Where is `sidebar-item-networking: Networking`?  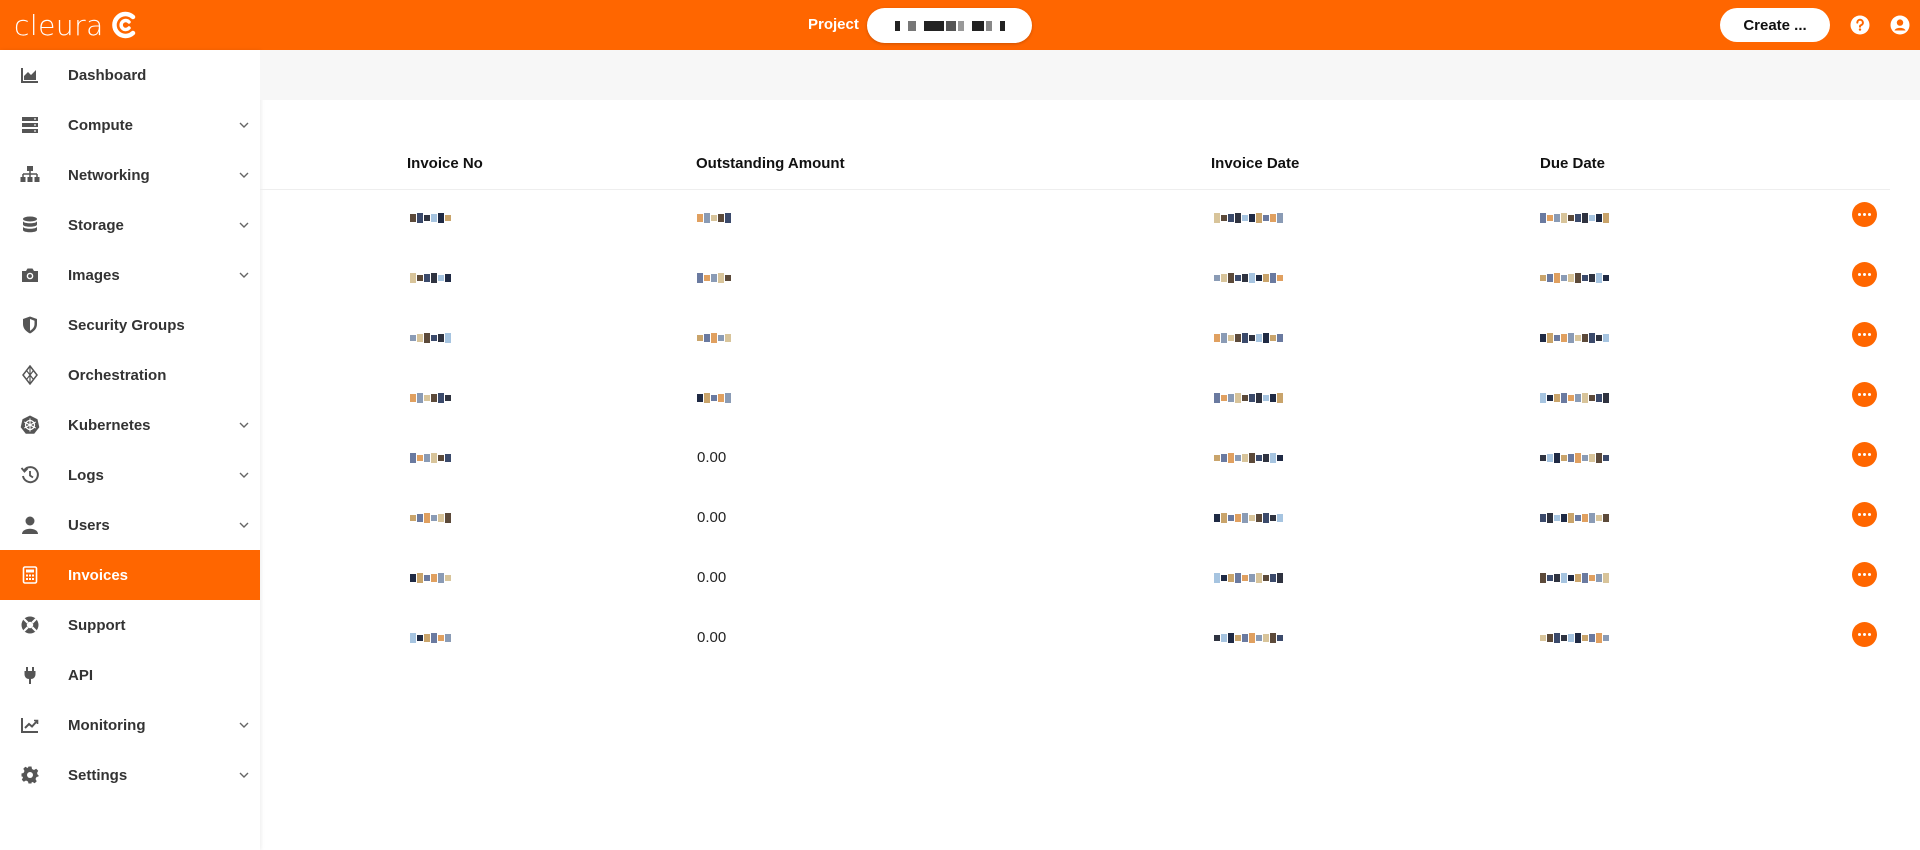
sidebar-item-networking: Networking is located at coordinates (130, 175).